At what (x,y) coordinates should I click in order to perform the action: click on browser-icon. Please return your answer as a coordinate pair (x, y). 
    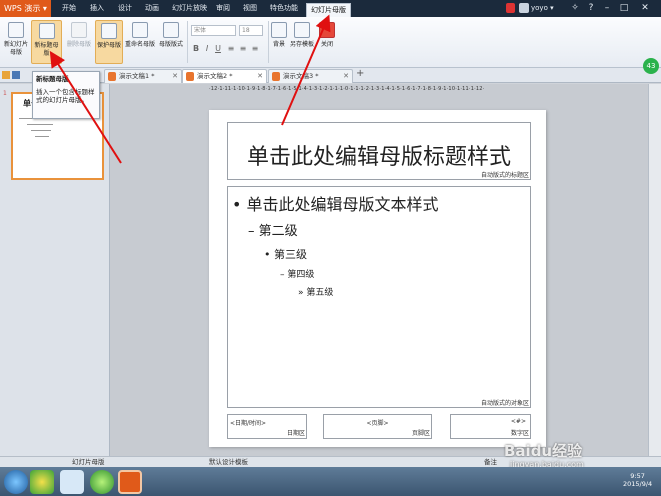
    Looking at the image, I should click on (102, 482).